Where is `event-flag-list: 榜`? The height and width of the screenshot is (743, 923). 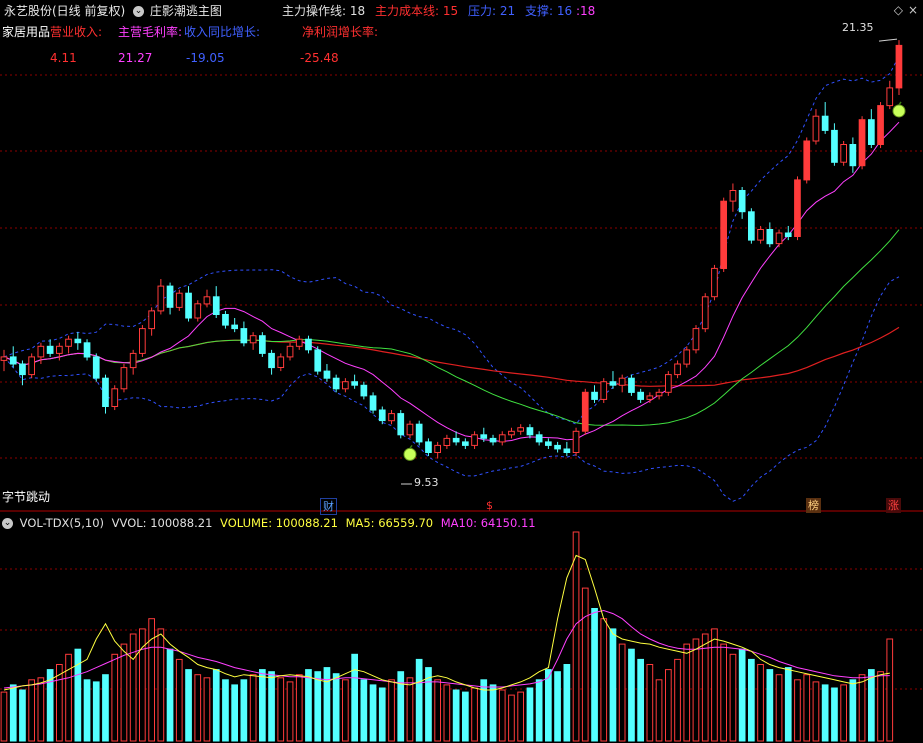 event-flag-list: 榜 is located at coordinates (813, 505).